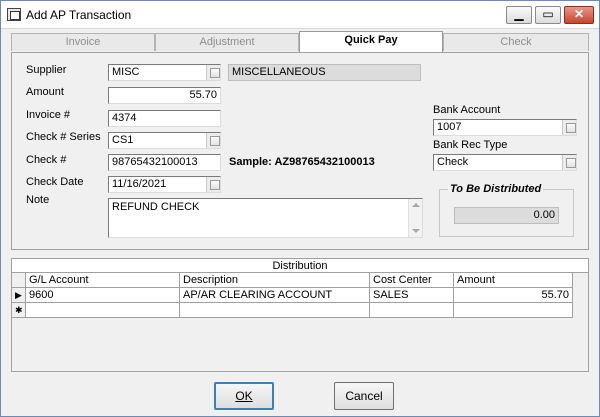 The height and width of the screenshot is (417, 600). Describe the element at coordinates (275, 310) in the screenshot. I see `description-cell` at that location.